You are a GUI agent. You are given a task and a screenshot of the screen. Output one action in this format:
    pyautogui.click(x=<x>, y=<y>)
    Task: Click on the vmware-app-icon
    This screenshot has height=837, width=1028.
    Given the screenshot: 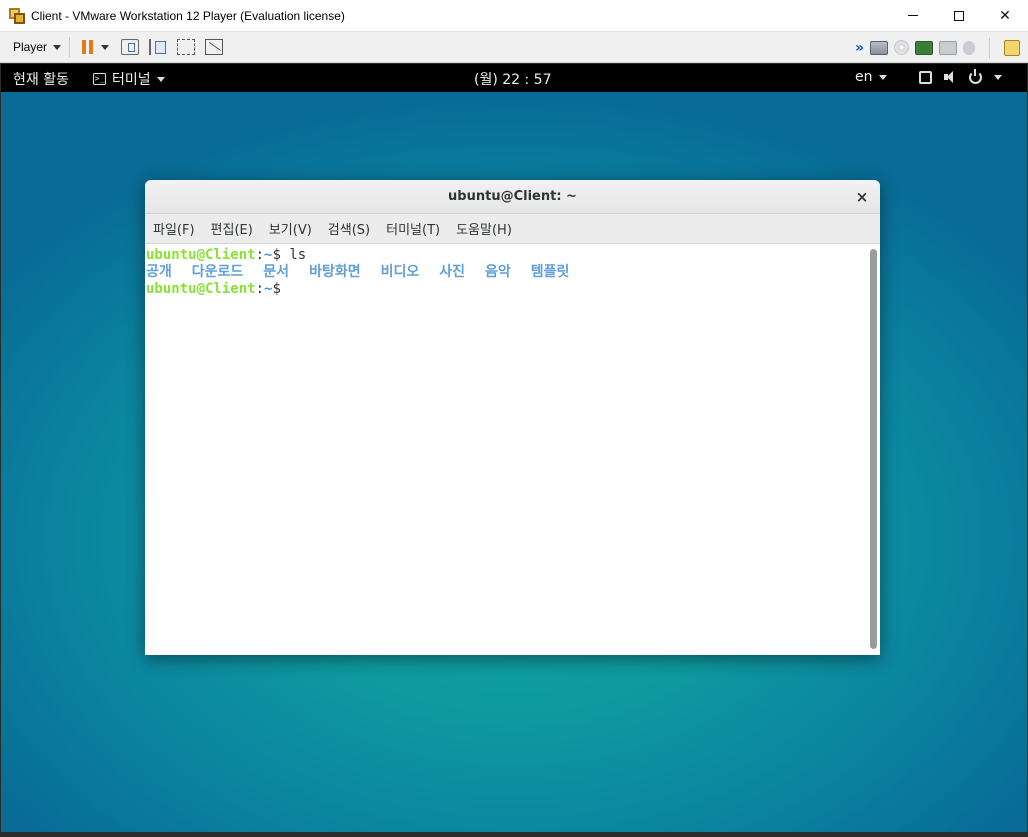 What is the action you would take?
    pyautogui.click(x=17, y=15)
    